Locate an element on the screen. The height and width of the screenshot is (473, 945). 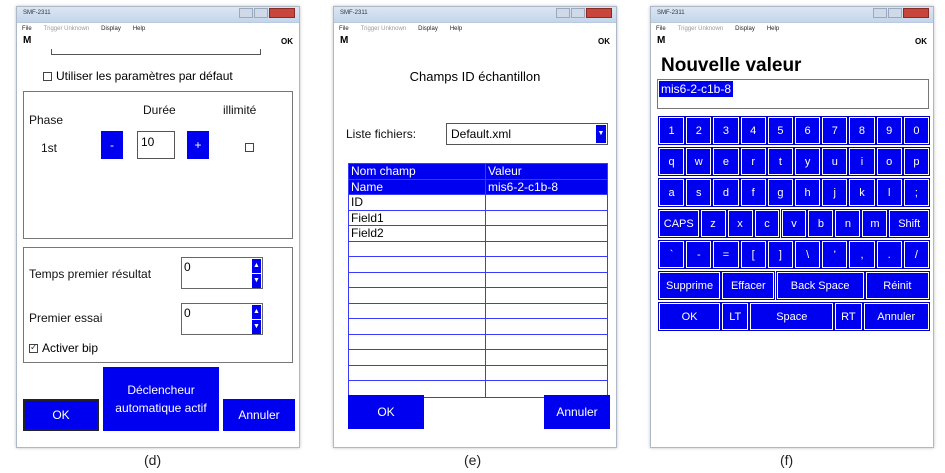
table-row: ID is located at coordinates (478, 203).